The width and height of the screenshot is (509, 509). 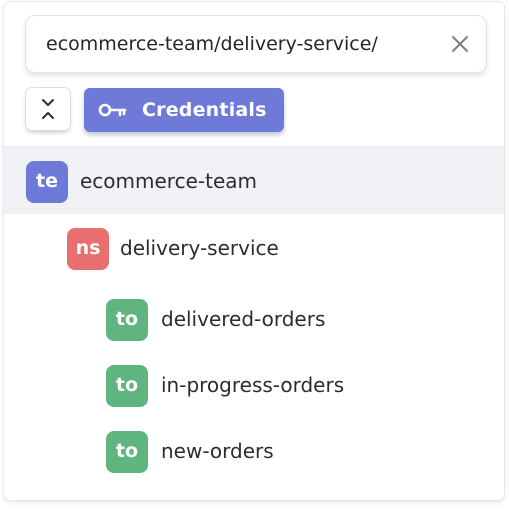 I want to click on tree-node-topic: to in-progress-orders, so click(x=254, y=385).